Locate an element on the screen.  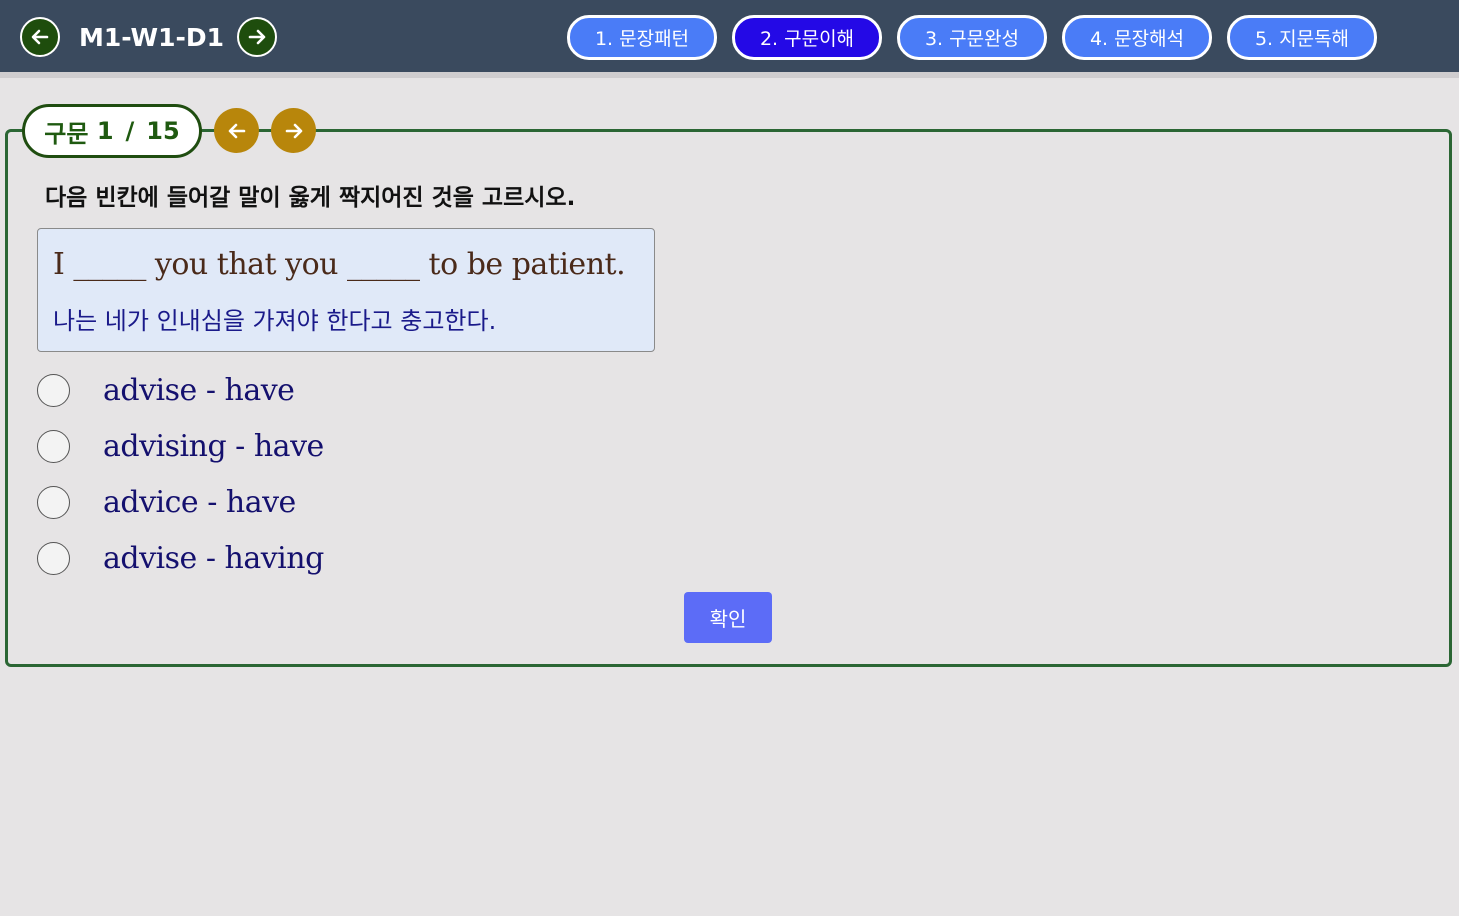
next-lesson-button is located at coordinates (257, 37).